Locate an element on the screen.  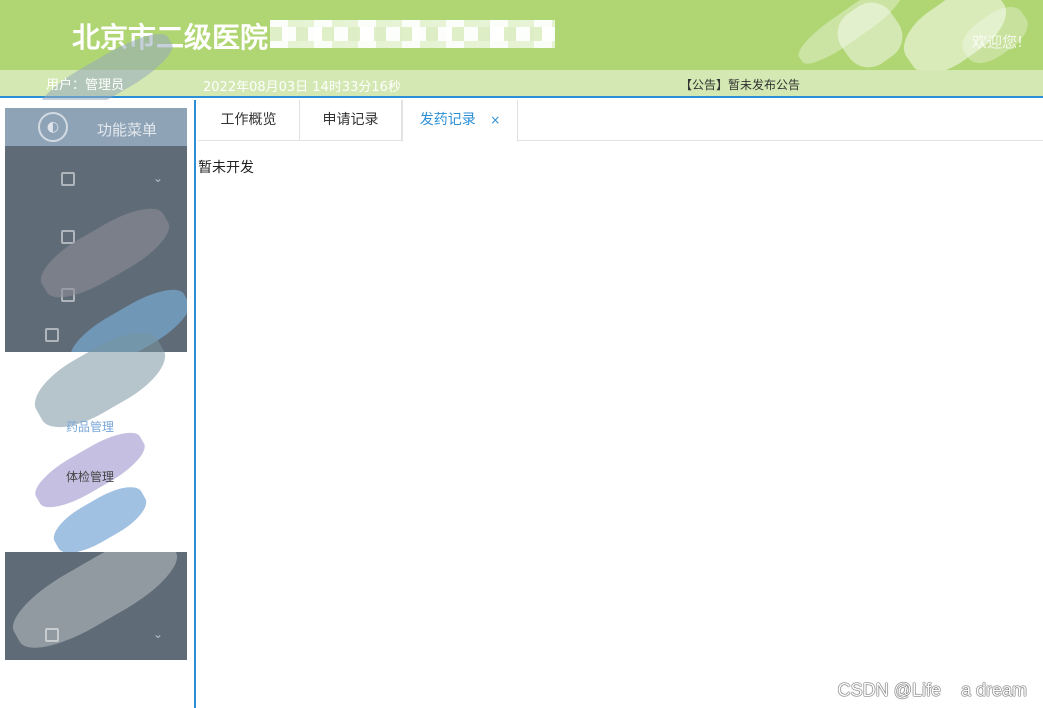
welcome-text: 欢迎您! is located at coordinates (997, 42).